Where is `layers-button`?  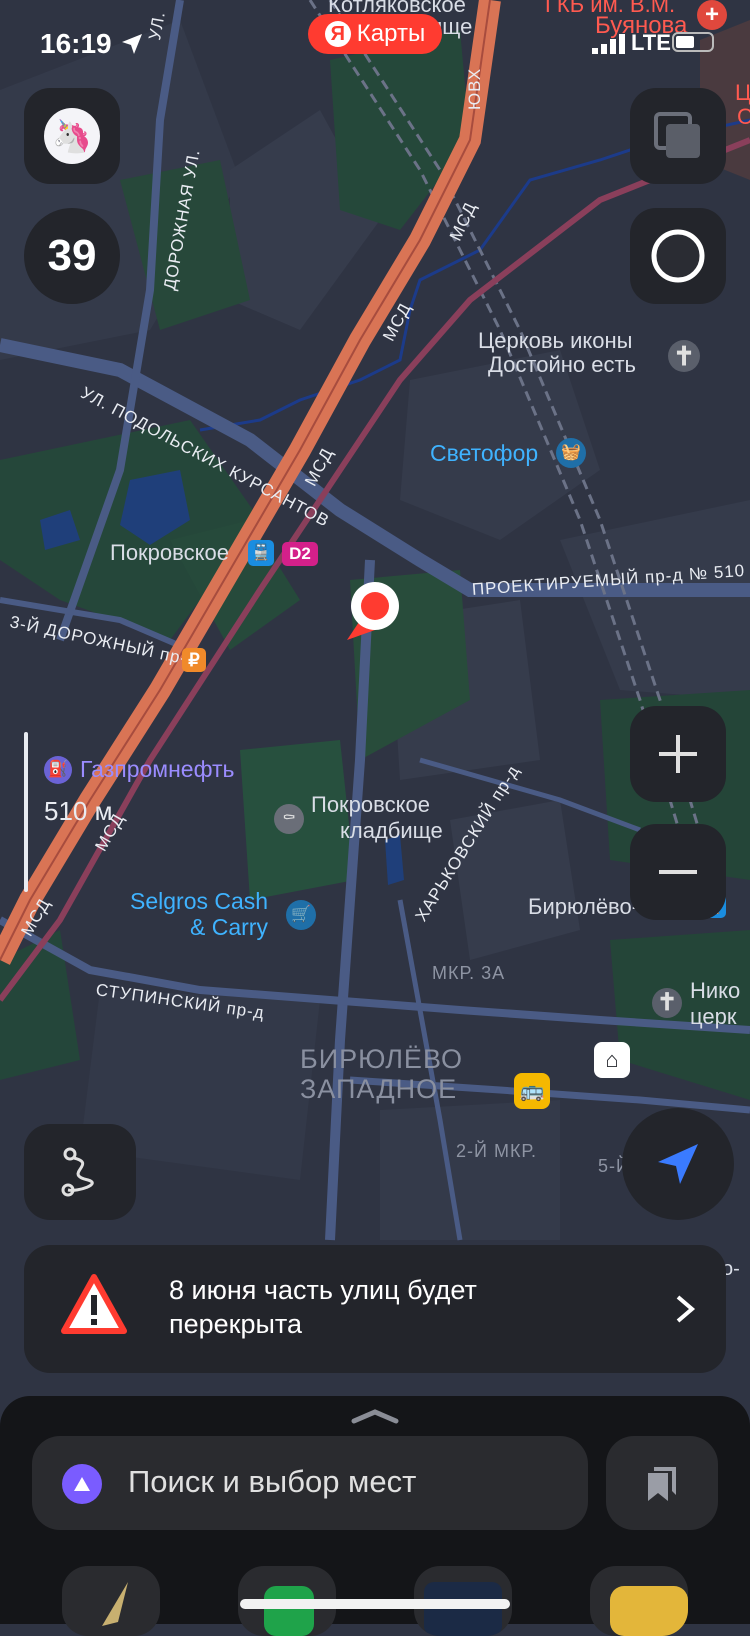 layers-button is located at coordinates (678, 136).